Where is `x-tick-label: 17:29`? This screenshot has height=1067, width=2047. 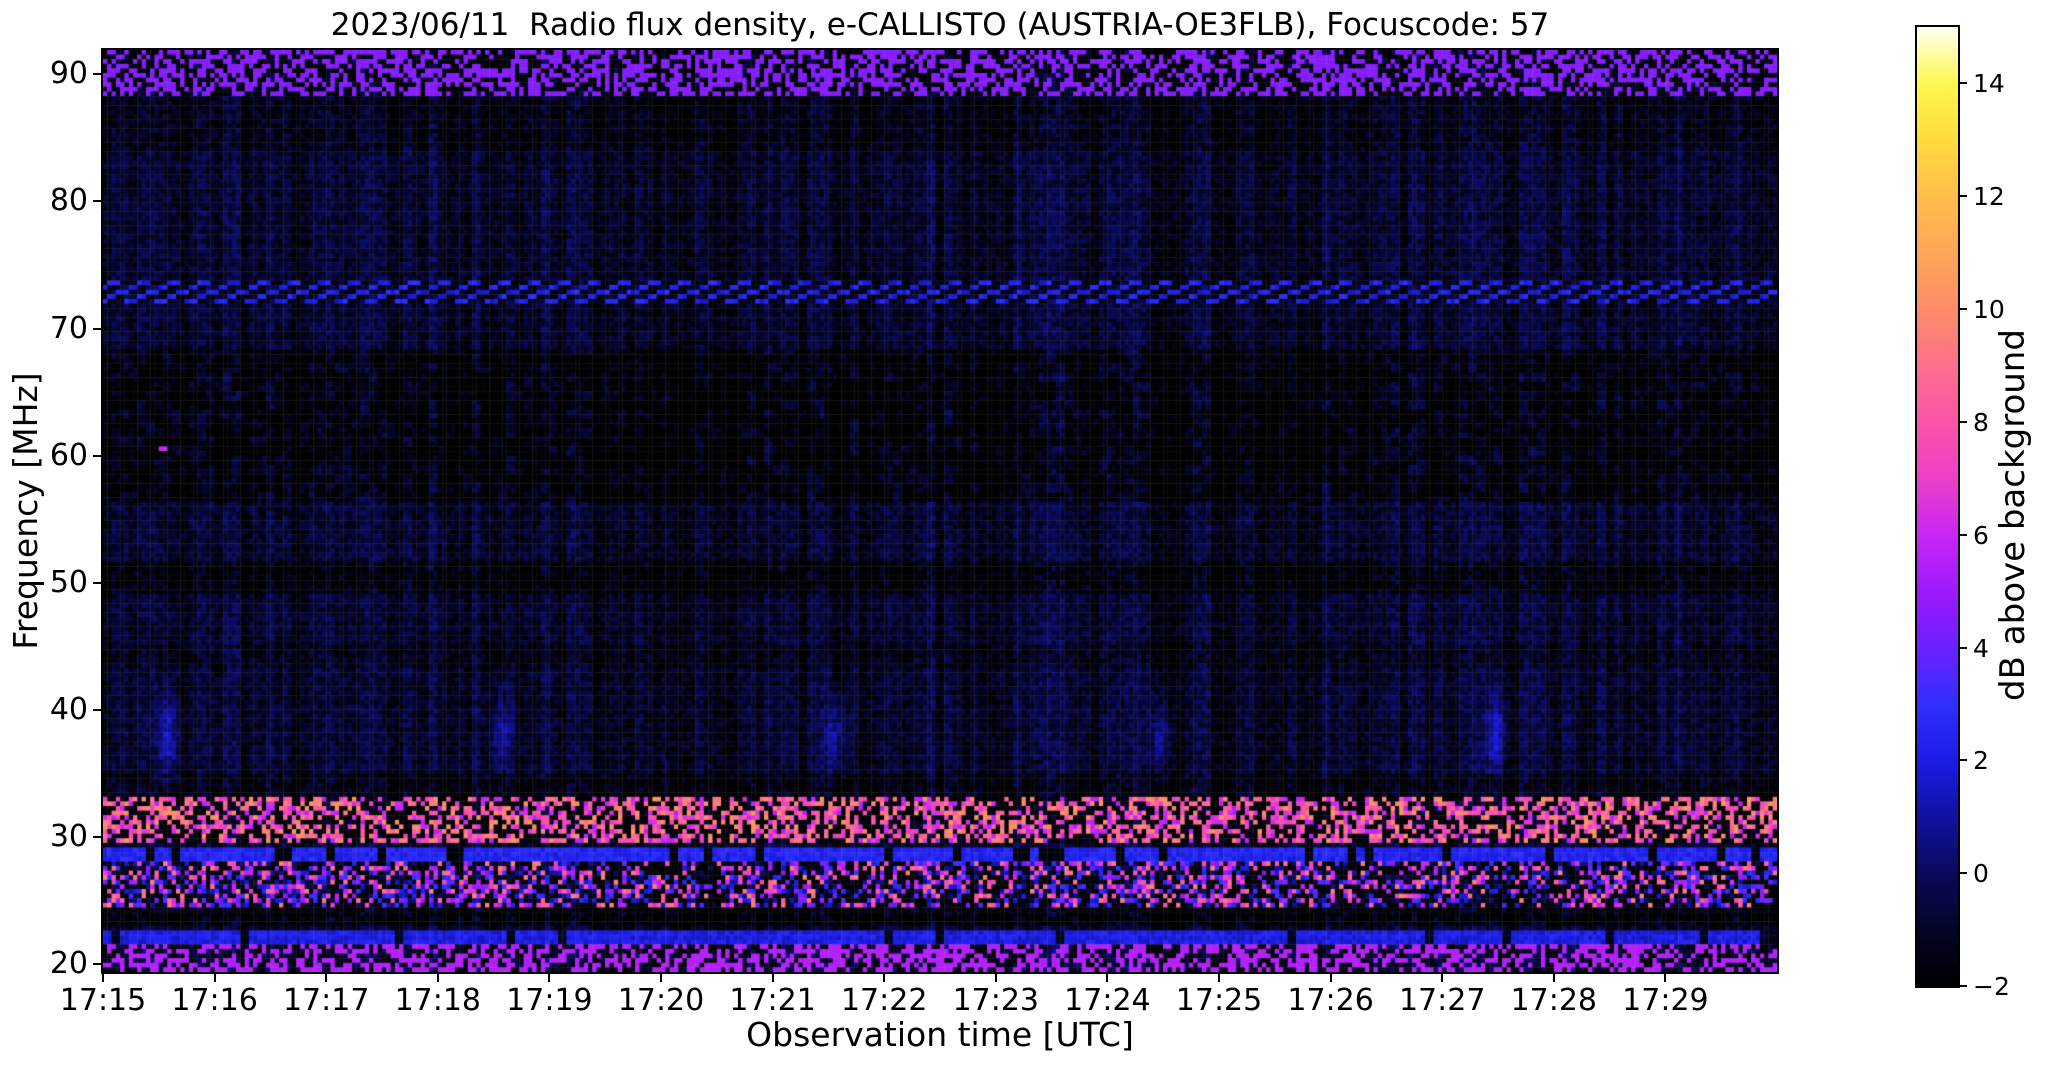
x-tick-label: 17:29 is located at coordinates (1665, 1000).